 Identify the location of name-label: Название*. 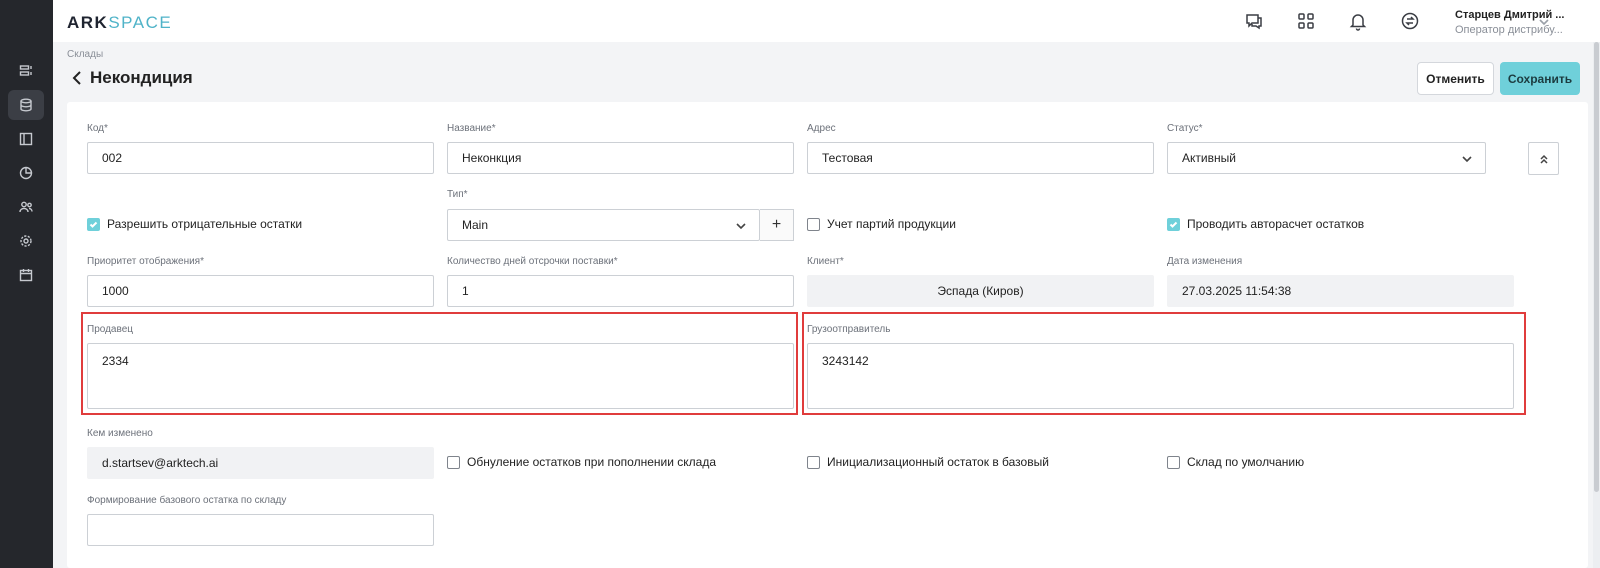
(471, 128).